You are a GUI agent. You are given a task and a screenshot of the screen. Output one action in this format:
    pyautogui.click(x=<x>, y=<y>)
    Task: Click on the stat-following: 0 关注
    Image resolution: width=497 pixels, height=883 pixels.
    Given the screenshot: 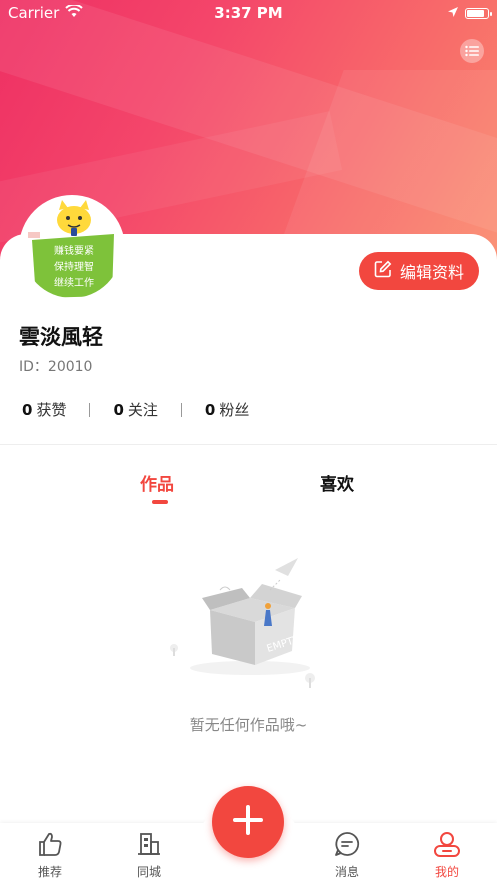 What is the action you would take?
    pyautogui.click(x=135, y=409)
    